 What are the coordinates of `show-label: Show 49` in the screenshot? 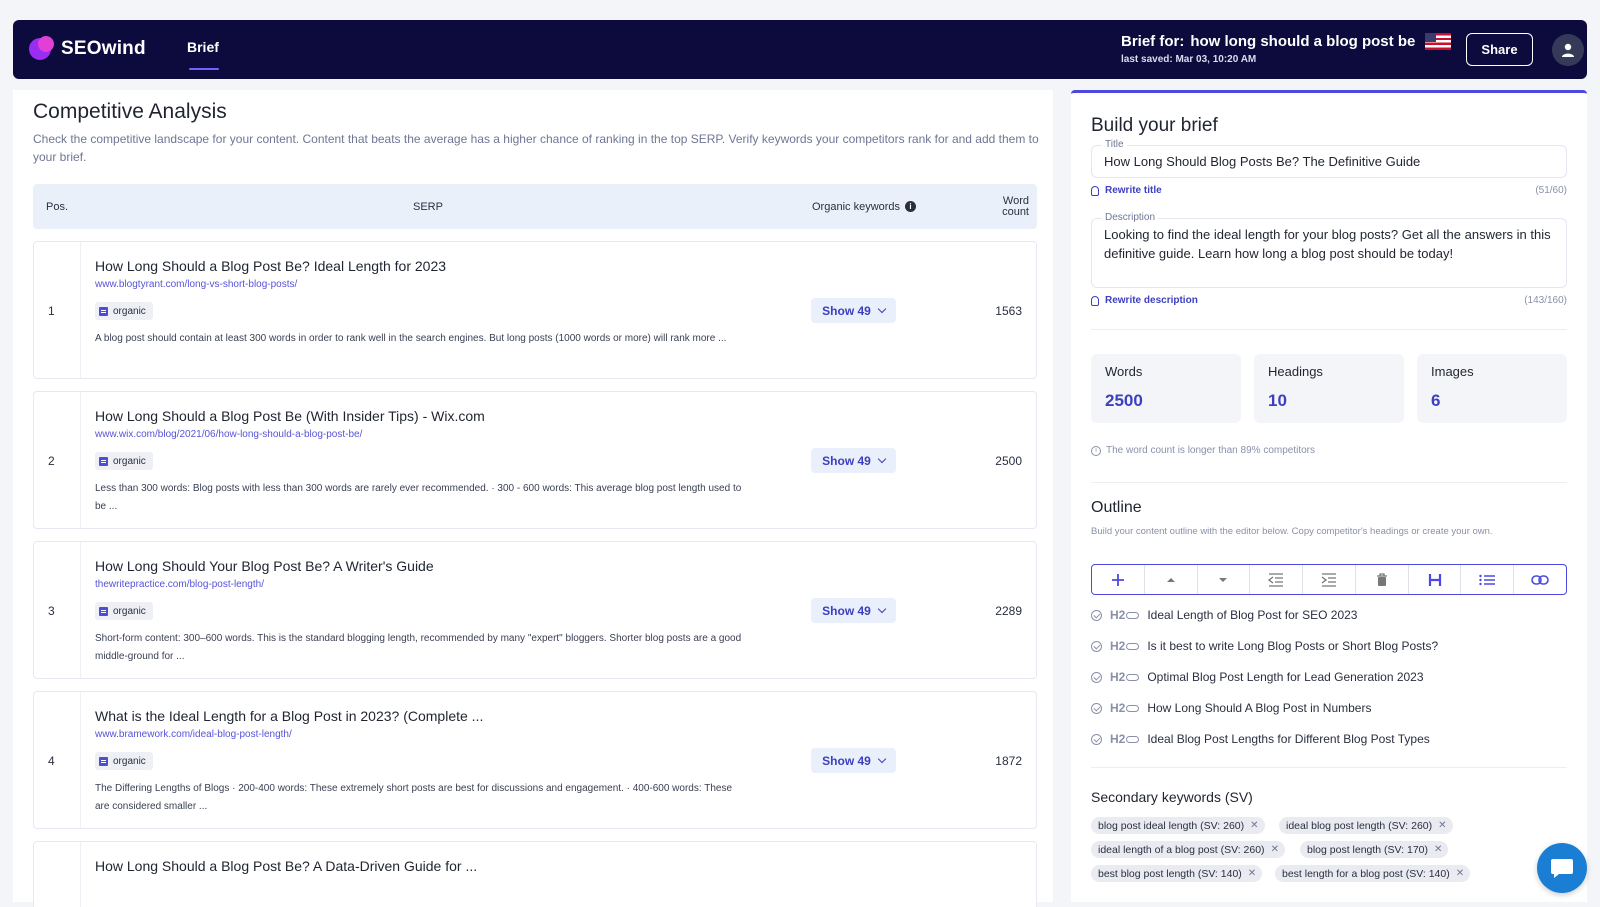 It's located at (846, 310).